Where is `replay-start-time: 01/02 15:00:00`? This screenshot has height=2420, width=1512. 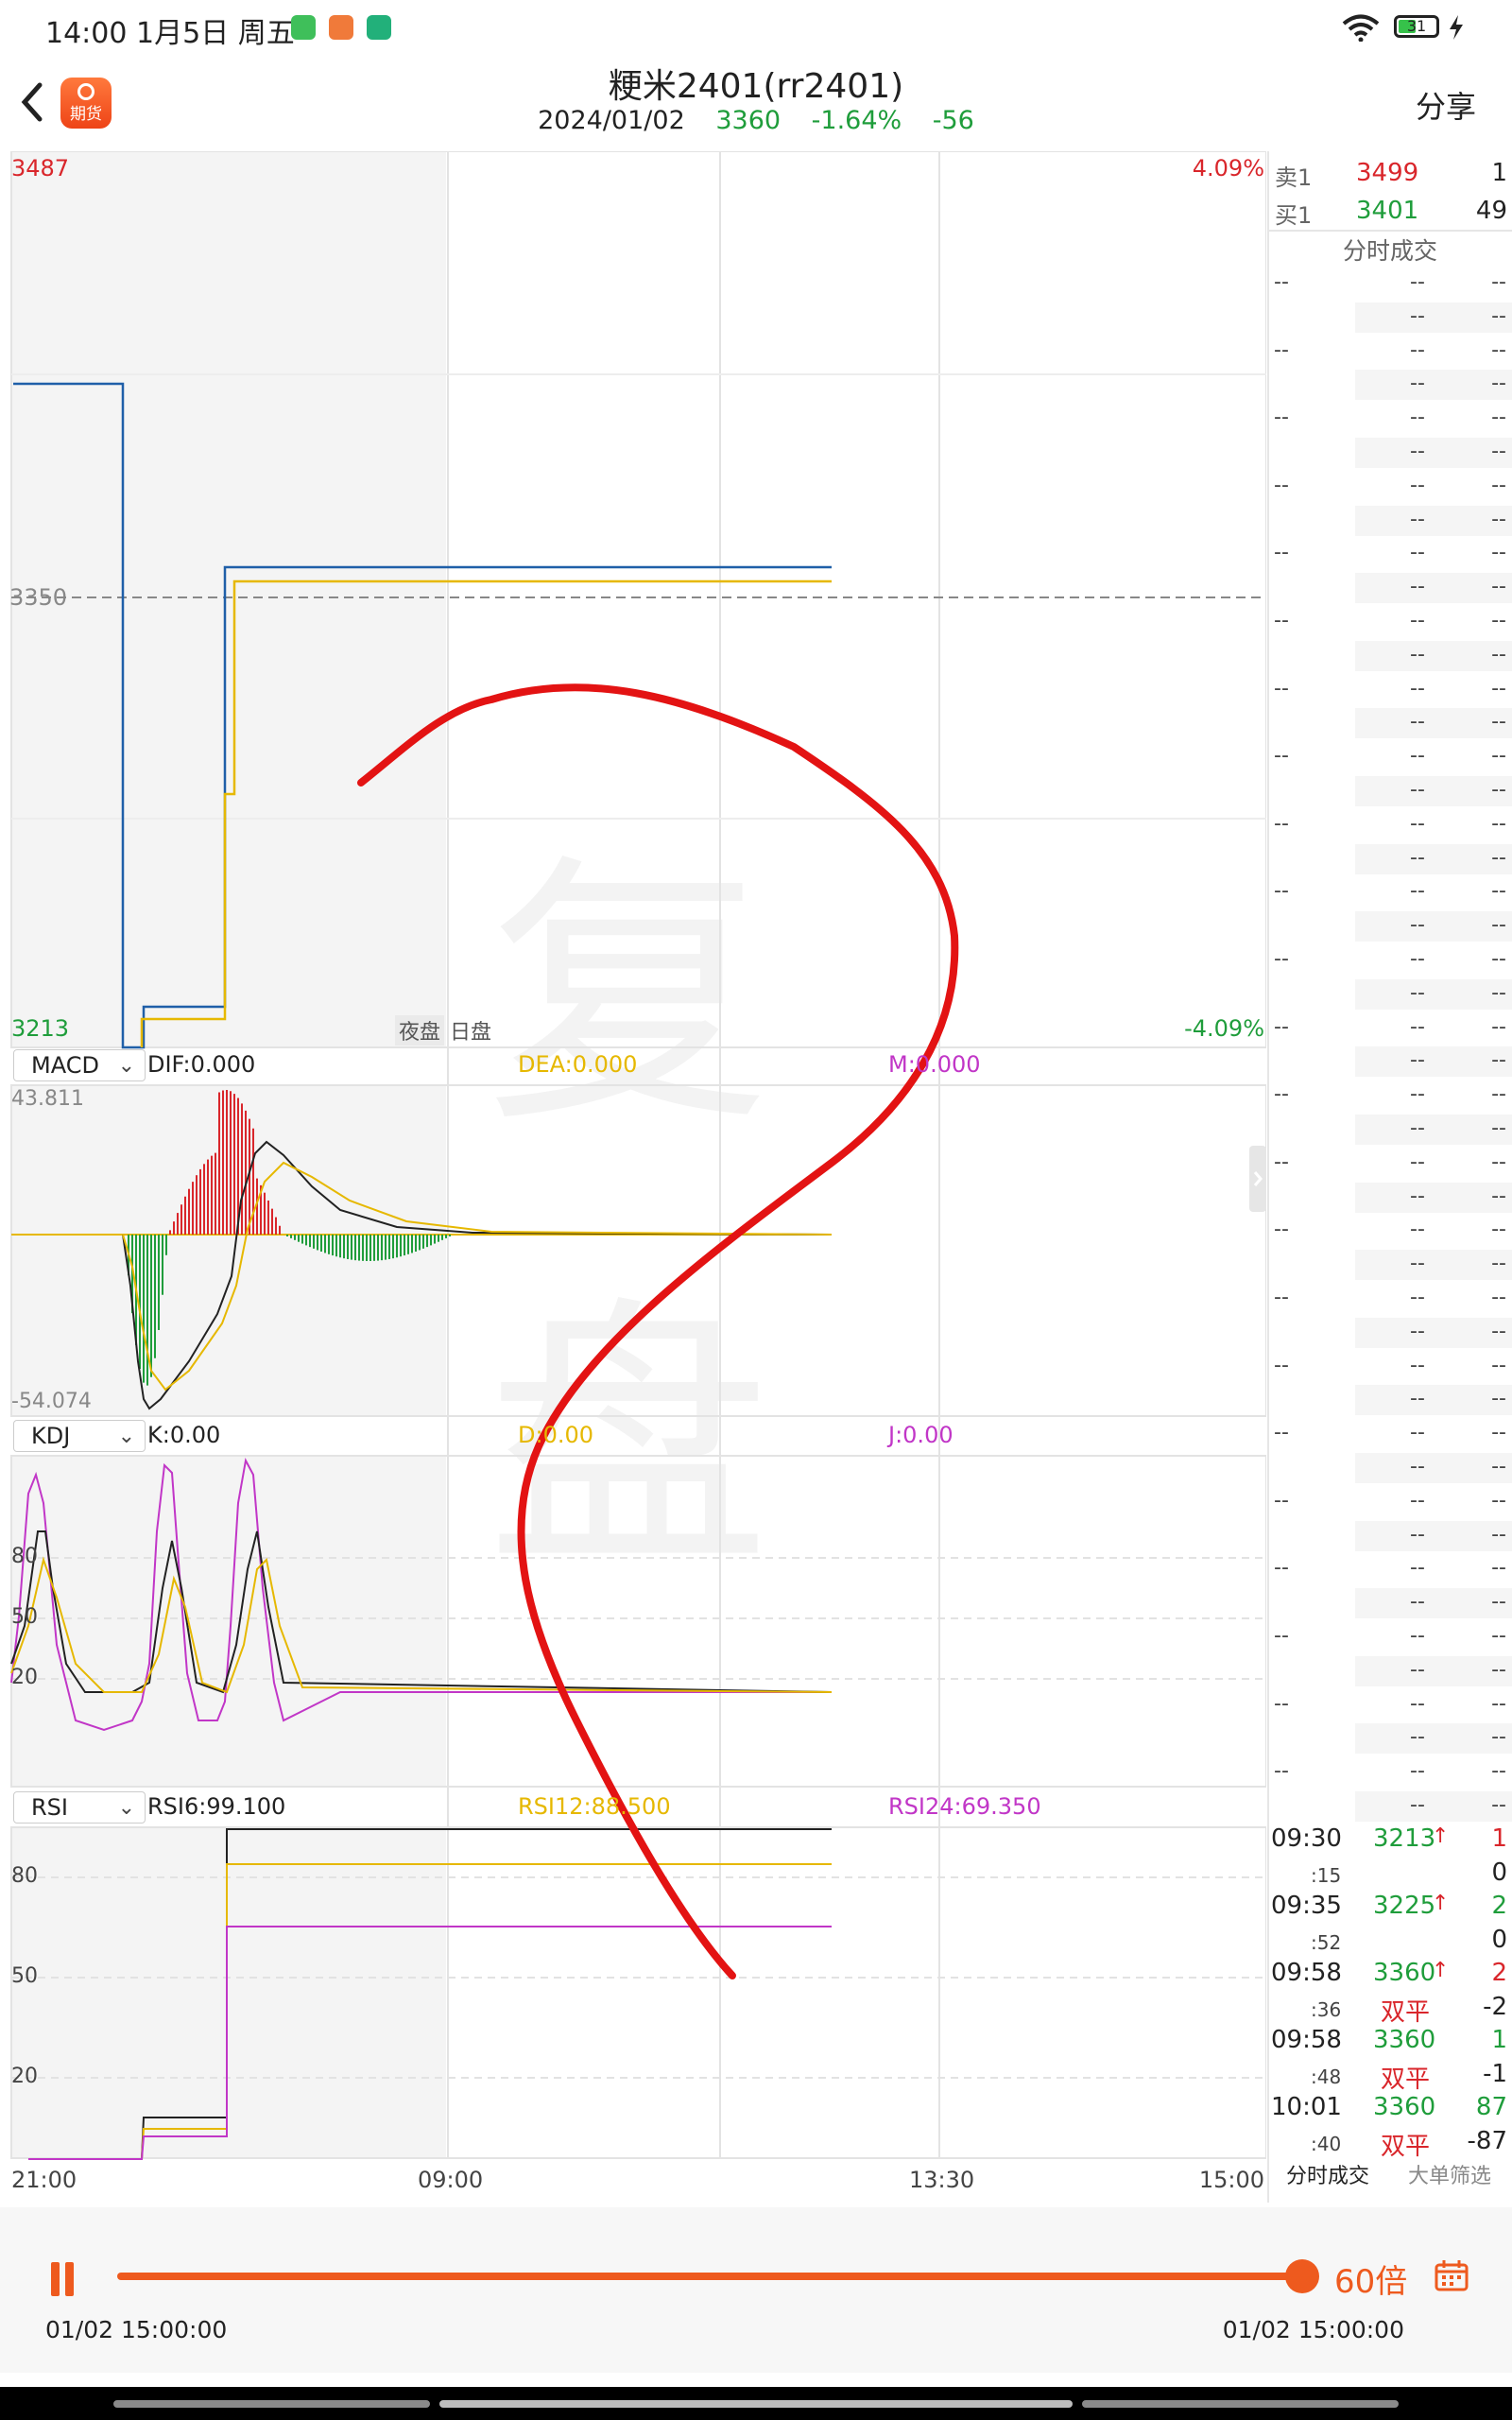
replay-start-time: 01/02 15:00:00 is located at coordinates (136, 2329).